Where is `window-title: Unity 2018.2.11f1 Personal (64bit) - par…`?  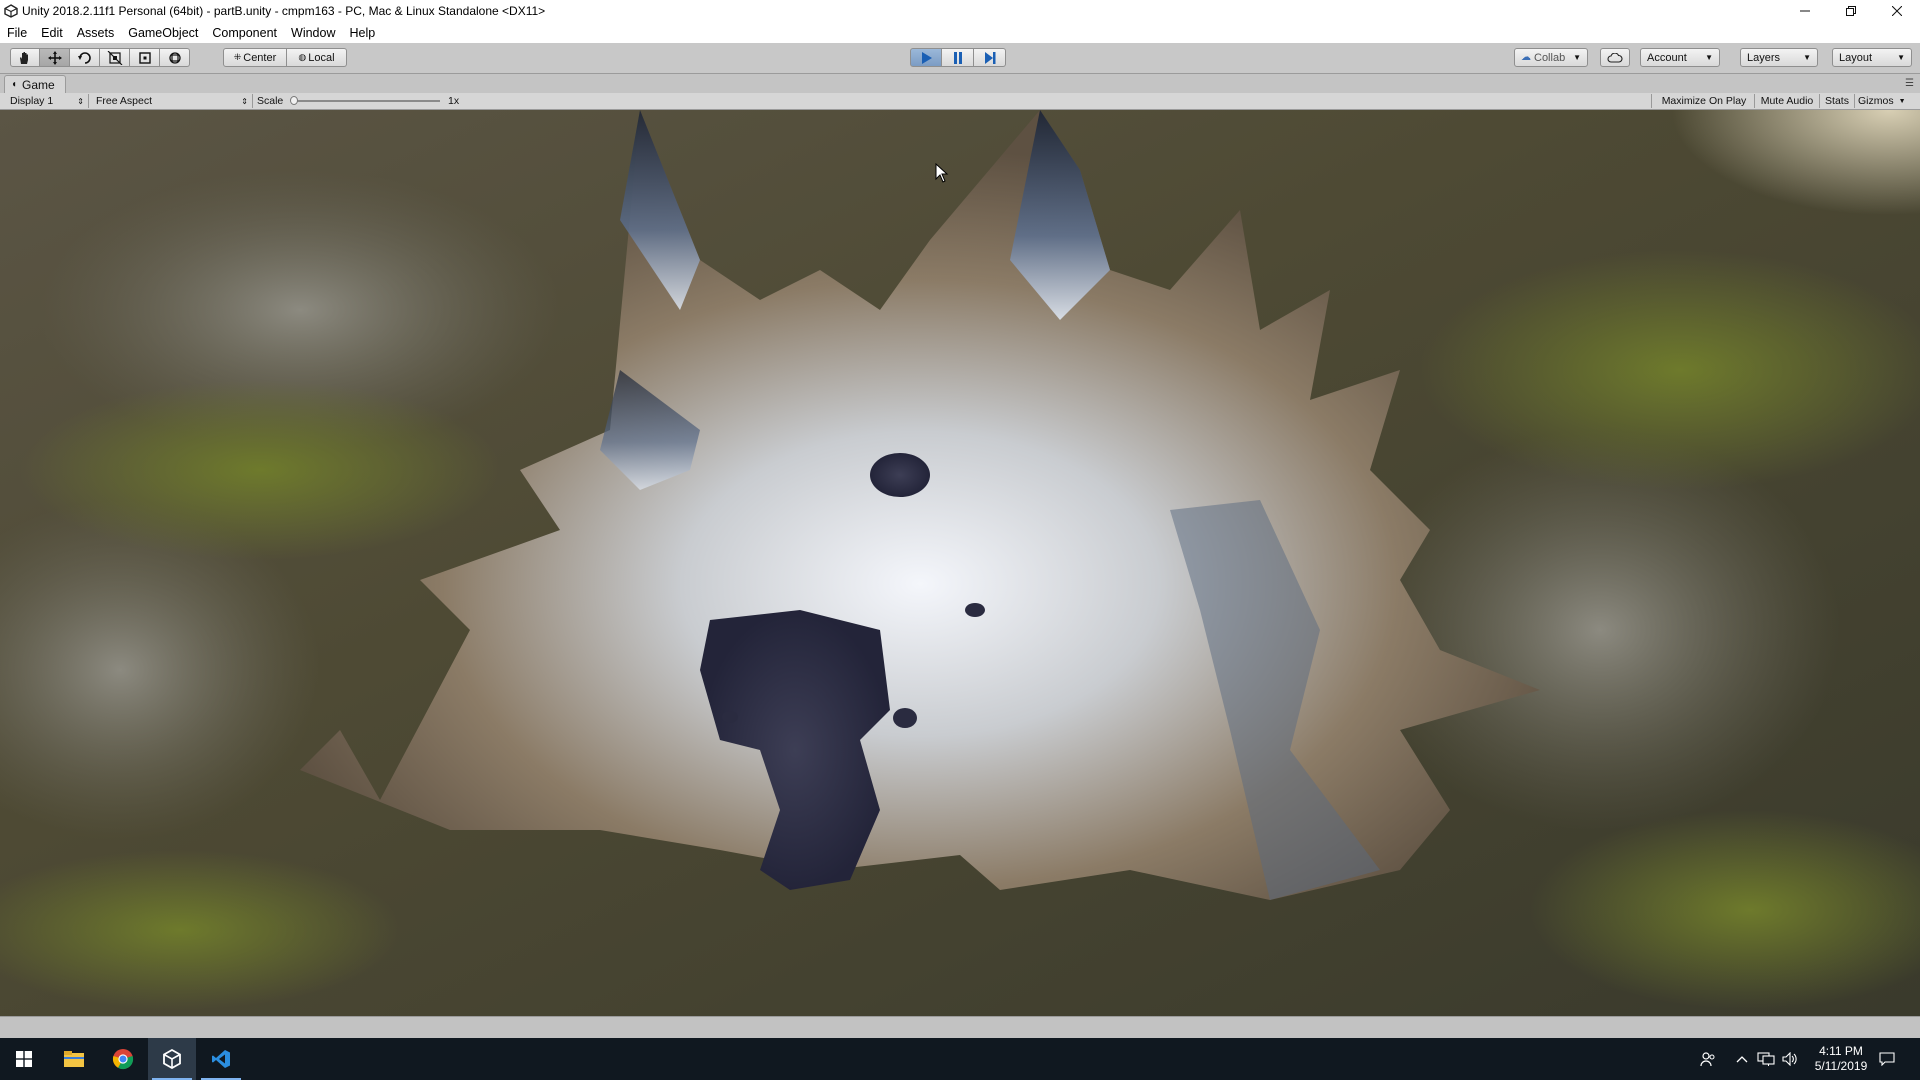 window-title: Unity 2018.2.11f1 Personal (64bit) - par… is located at coordinates (284, 11).